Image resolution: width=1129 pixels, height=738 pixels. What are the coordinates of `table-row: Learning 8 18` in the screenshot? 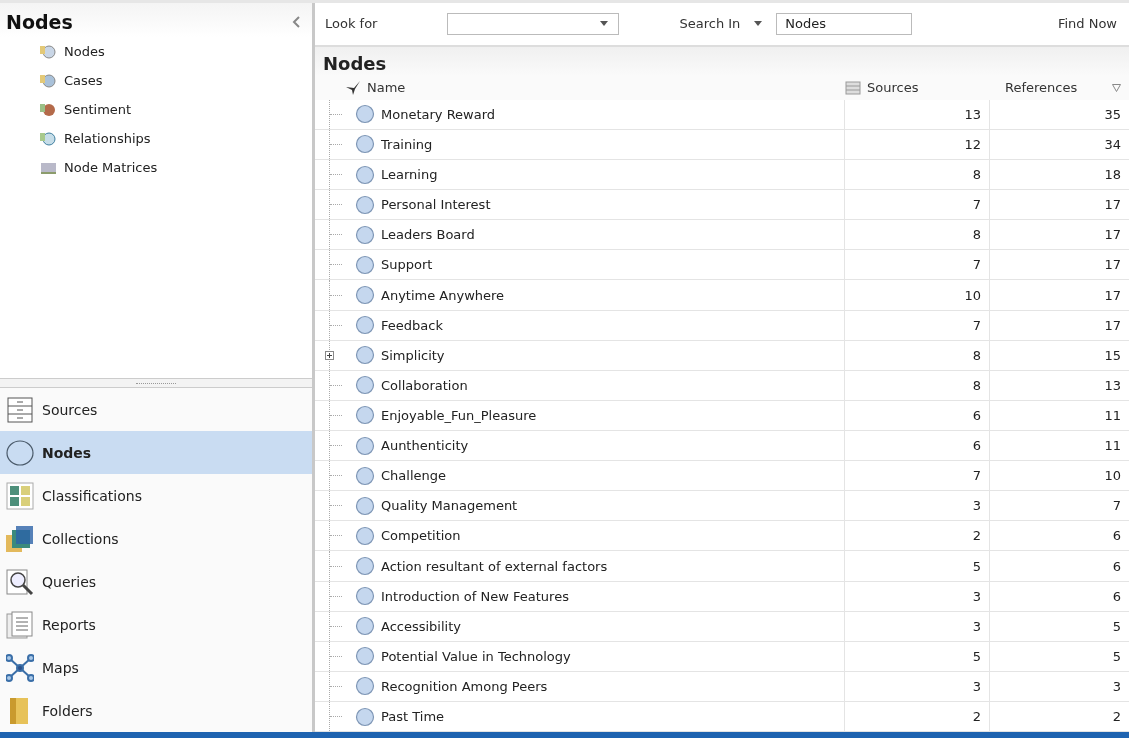 It's located at (722, 175).